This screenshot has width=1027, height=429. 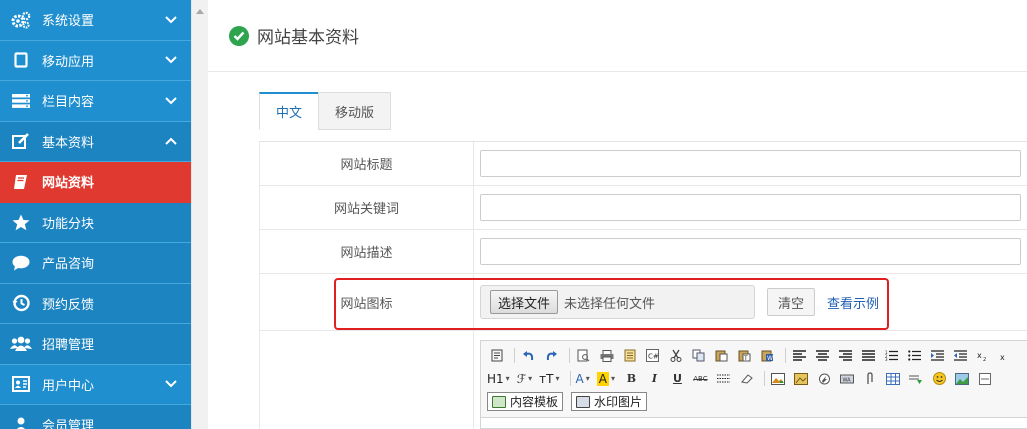 I want to click on editor-content-area, so click(x=754, y=422).